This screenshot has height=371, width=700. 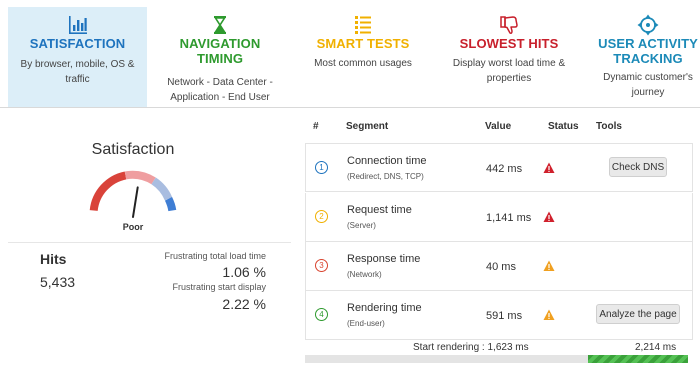 What do you see at coordinates (77, 25) in the screenshot?
I see `bar-chart-icon` at bounding box center [77, 25].